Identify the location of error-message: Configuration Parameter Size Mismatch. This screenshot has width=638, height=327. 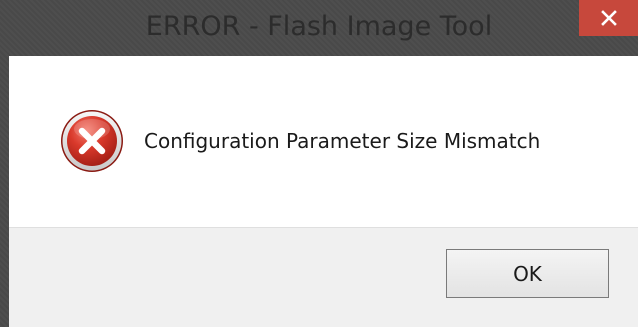
(342, 141).